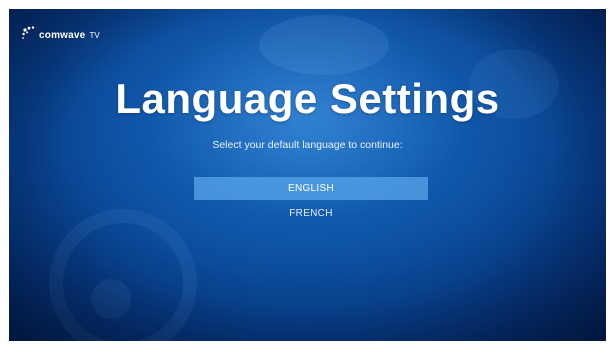  I want to click on comwave-dots-logo-icon, so click(28, 32).